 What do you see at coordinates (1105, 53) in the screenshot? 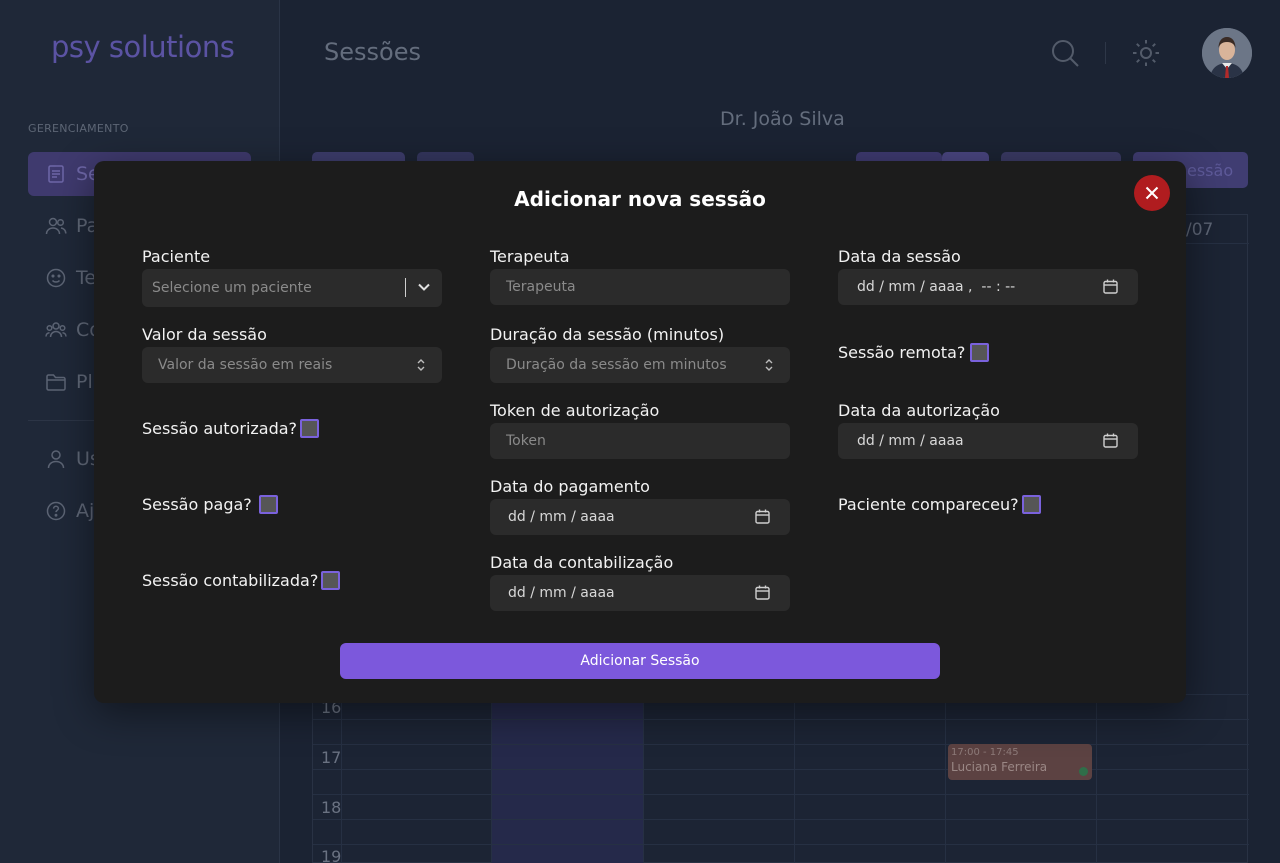
I see `header-divider` at bounding box center [1105, 53].